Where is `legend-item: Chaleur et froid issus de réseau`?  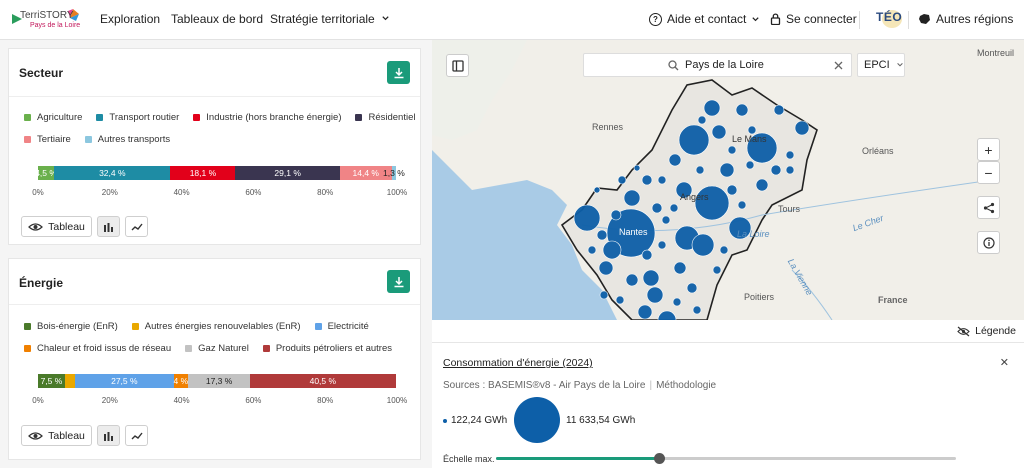 legend-item: Chaleur et froid issus de réseau is located at coordinates (97, 348).